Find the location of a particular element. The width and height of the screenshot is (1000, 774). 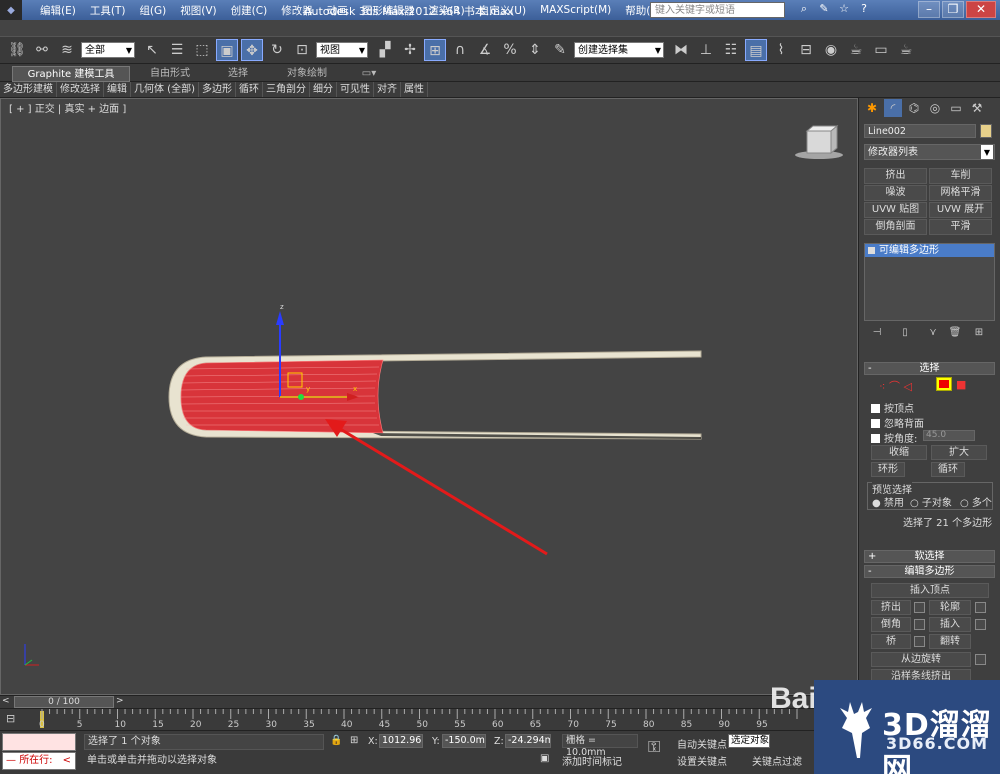

lock-selection-icon: 🔒 is located at coordinates (336, 740).